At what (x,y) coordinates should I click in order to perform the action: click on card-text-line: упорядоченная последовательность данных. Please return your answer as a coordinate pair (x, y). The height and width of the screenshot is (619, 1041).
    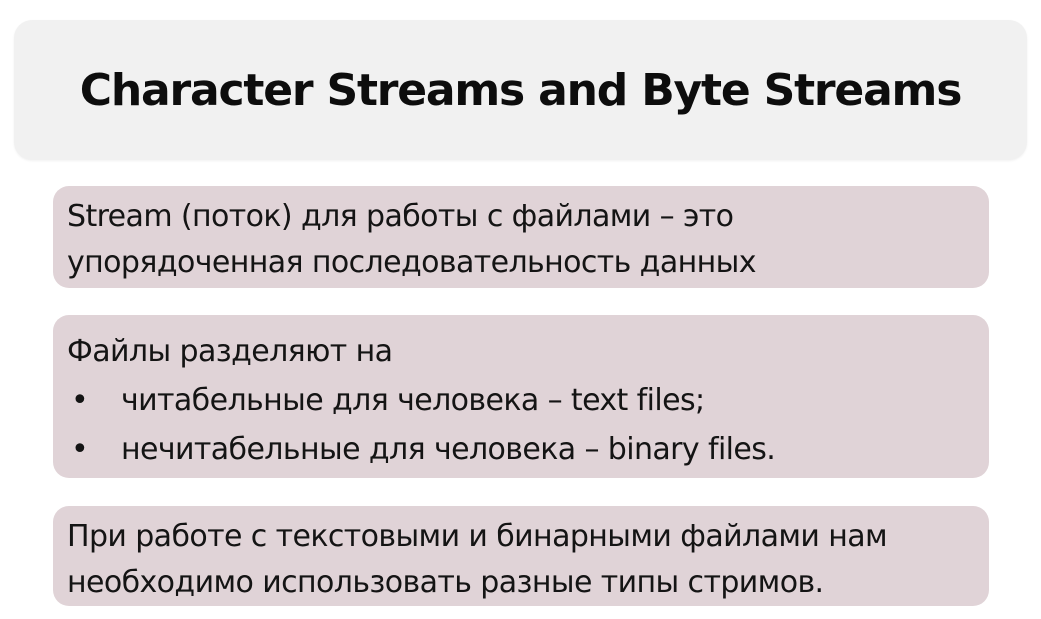
    Looking at the image, I should click on (411, 262).